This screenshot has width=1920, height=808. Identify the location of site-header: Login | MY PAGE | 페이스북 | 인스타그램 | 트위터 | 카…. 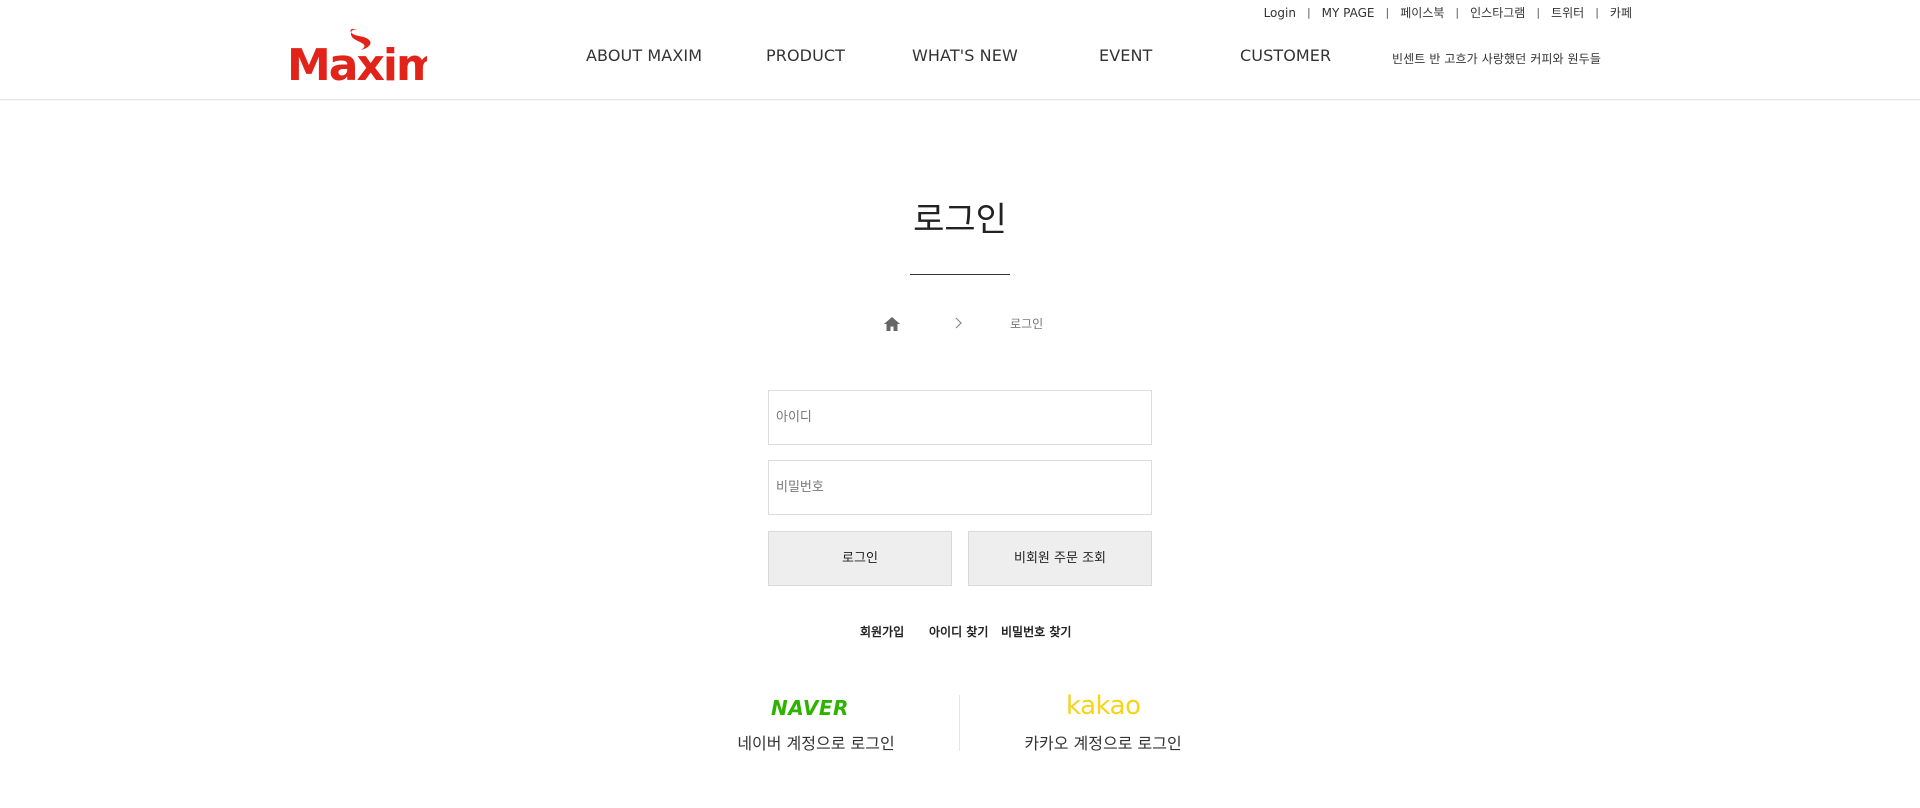
(960, 50).